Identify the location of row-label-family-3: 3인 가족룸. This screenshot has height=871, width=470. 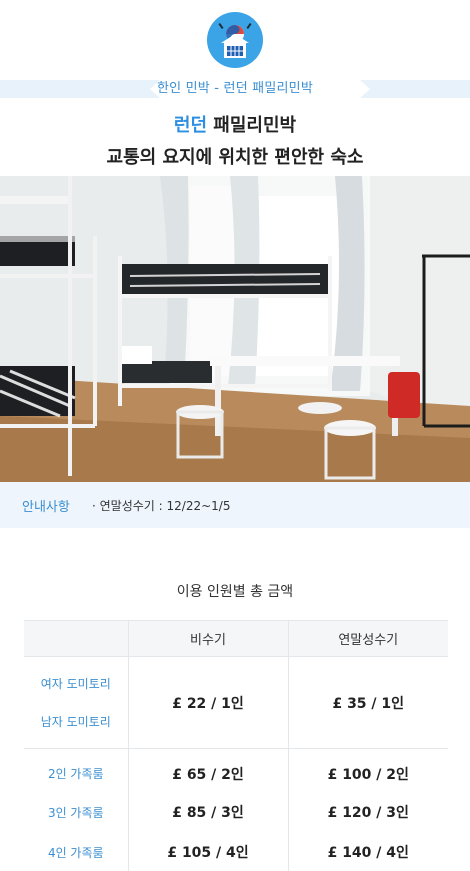
(75, 812).